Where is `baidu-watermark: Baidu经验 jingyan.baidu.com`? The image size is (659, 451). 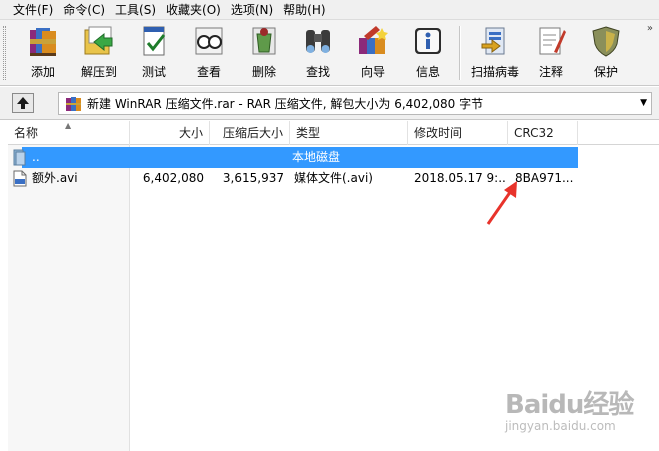 baidu-watermark: Baidu经验 jingyan.baidu.com is located at coordinates (577, 414).